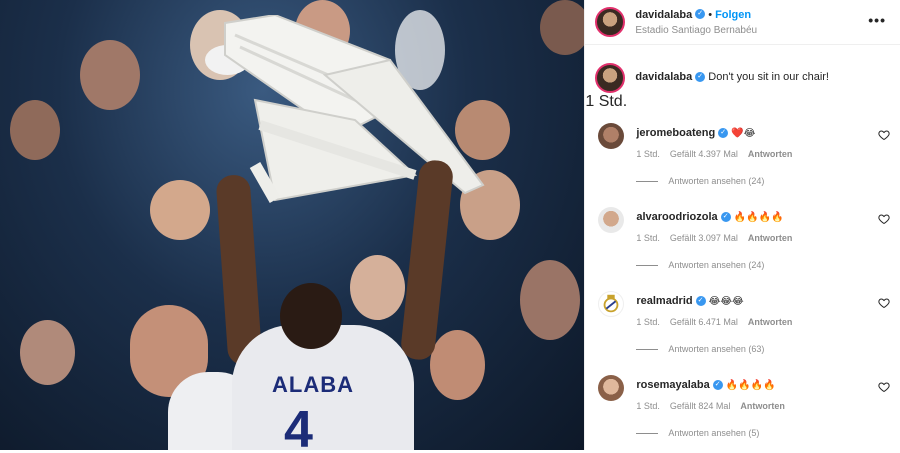 Image resolution: width=900 pixels, height=453 pixels. Describe the element at coordinates (700, 349) in the screenshot. I see `view-replies-button: Antworten ansehen (63)` at that location.